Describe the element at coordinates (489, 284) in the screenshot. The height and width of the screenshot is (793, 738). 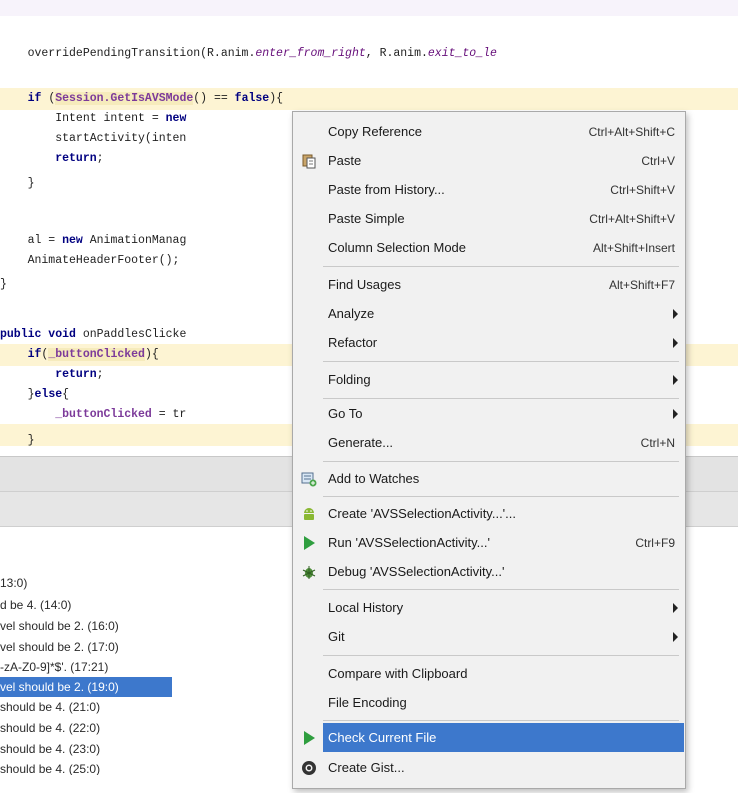
I see `menu-item-find-usages: Find Usages Alt+Shift+F7` at that location.